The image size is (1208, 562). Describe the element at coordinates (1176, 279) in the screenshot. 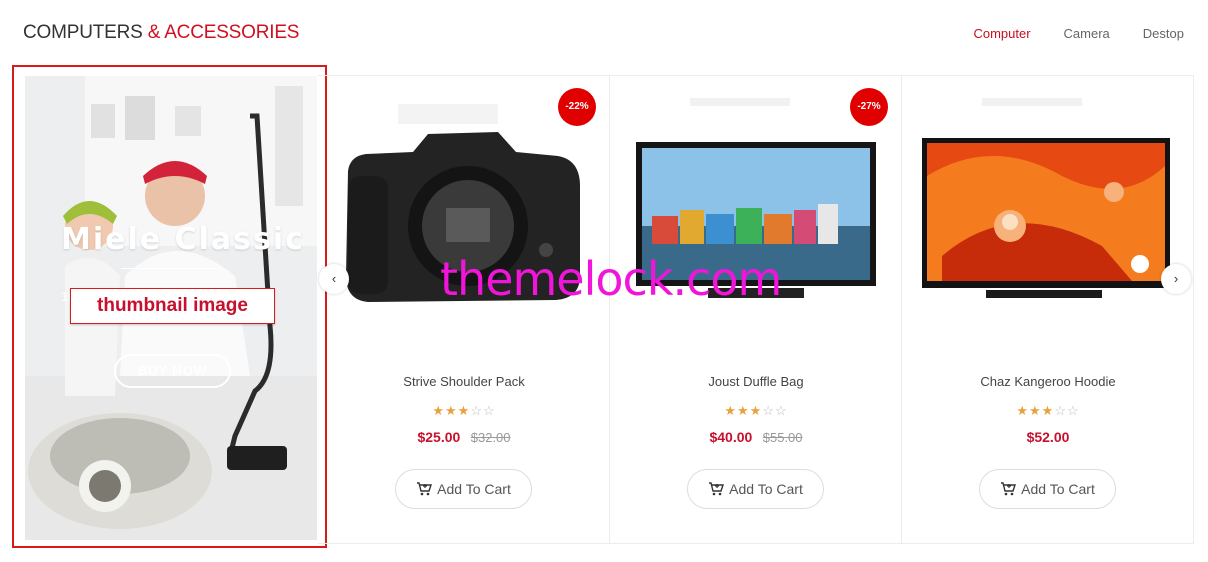

I see `chevron-right-icon: ›` at that location.